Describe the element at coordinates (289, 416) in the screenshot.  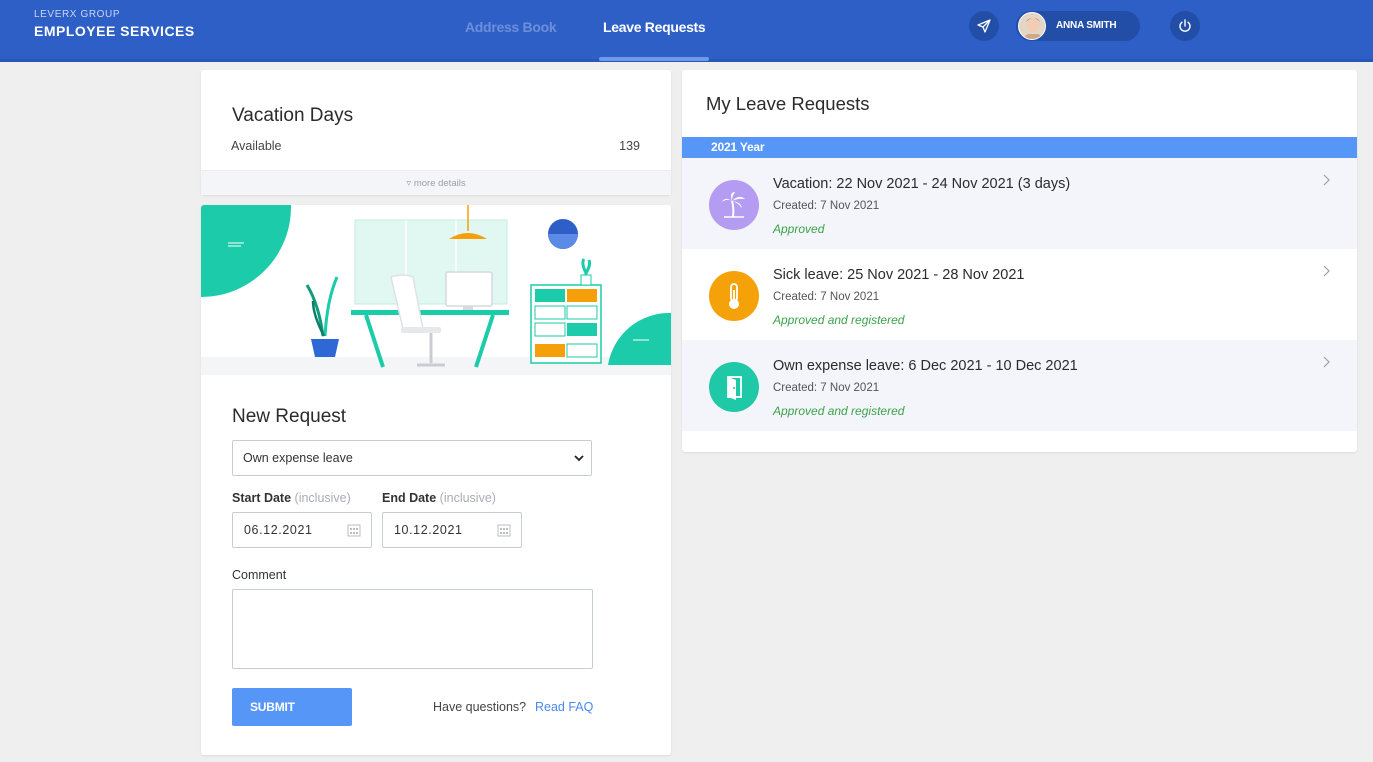
I see `new-request-title: New Request` at that location.